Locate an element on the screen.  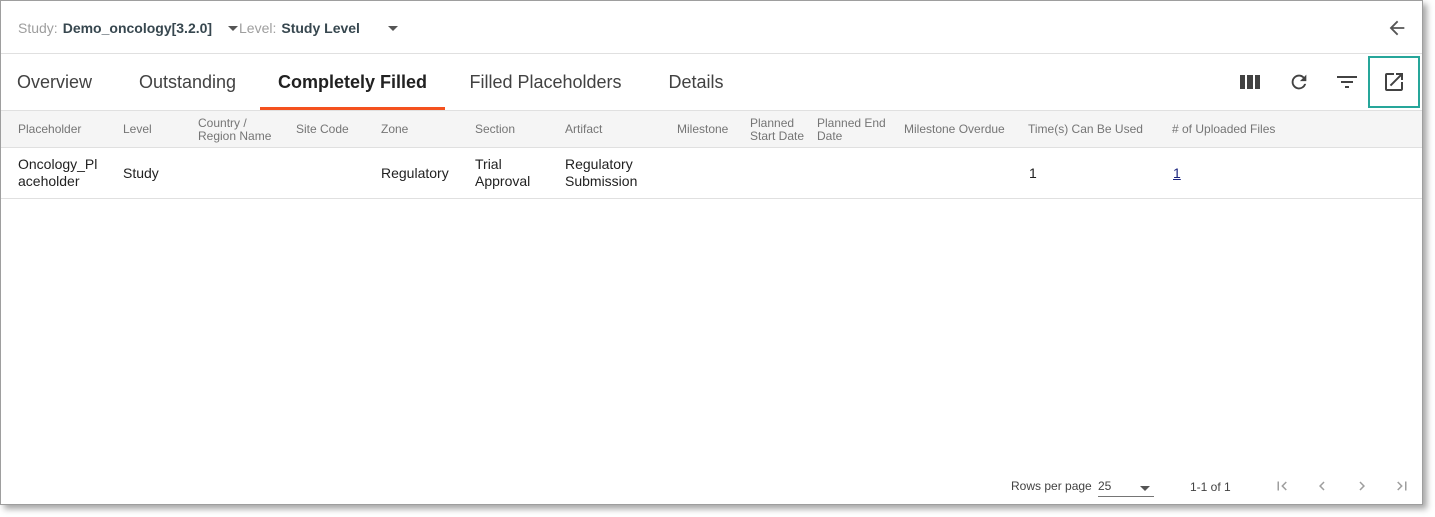
col-artifact: Artifact is located at coordinates (615, 129).